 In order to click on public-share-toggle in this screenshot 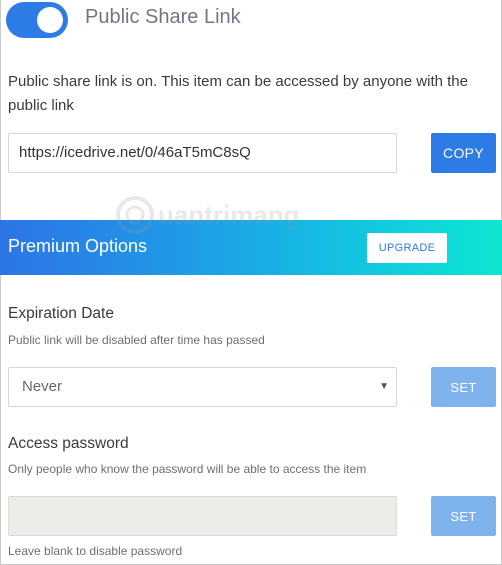, I will do `click(37, 20)`.